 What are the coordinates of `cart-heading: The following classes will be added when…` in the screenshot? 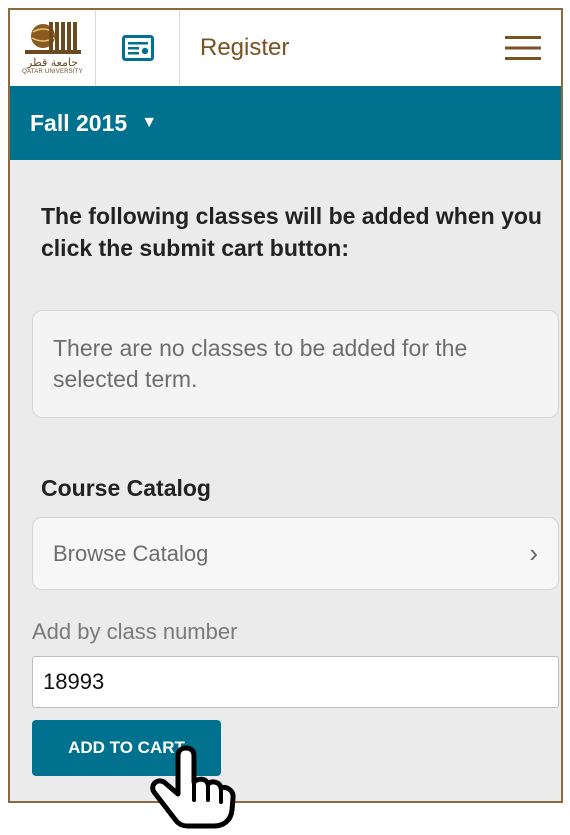 It's located at (291, 232).